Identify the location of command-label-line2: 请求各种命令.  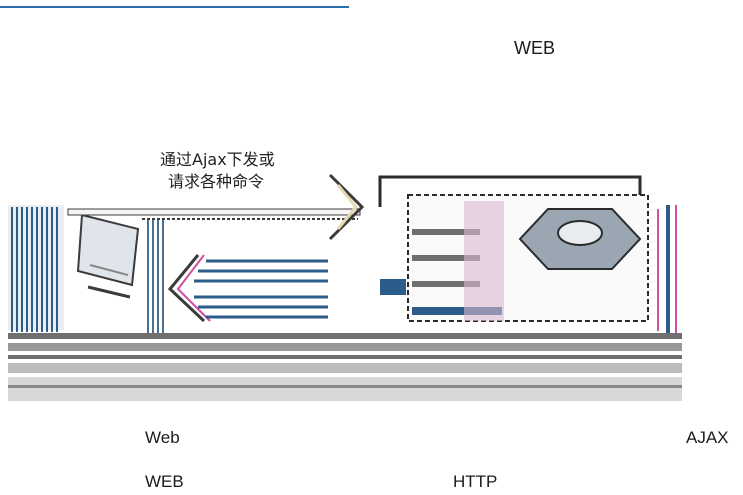
(216, 181).